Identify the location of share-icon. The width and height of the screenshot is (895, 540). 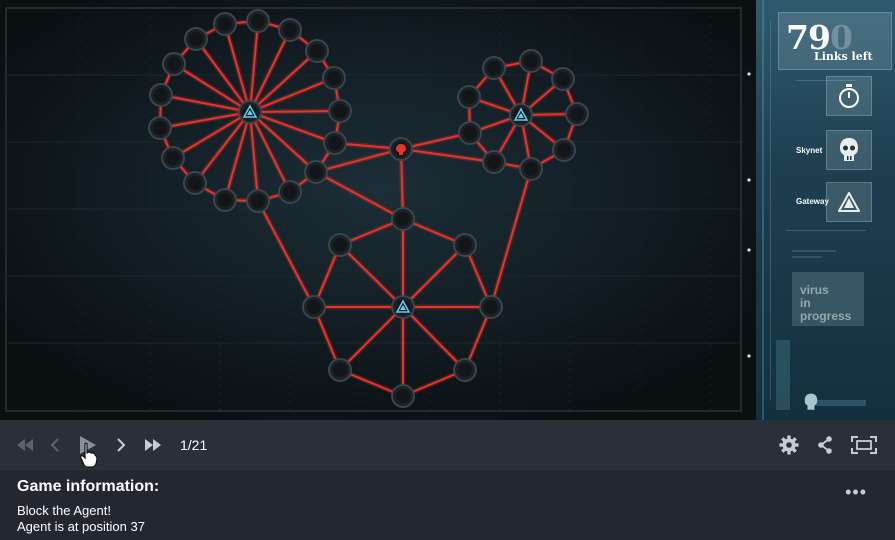
(825, 445).